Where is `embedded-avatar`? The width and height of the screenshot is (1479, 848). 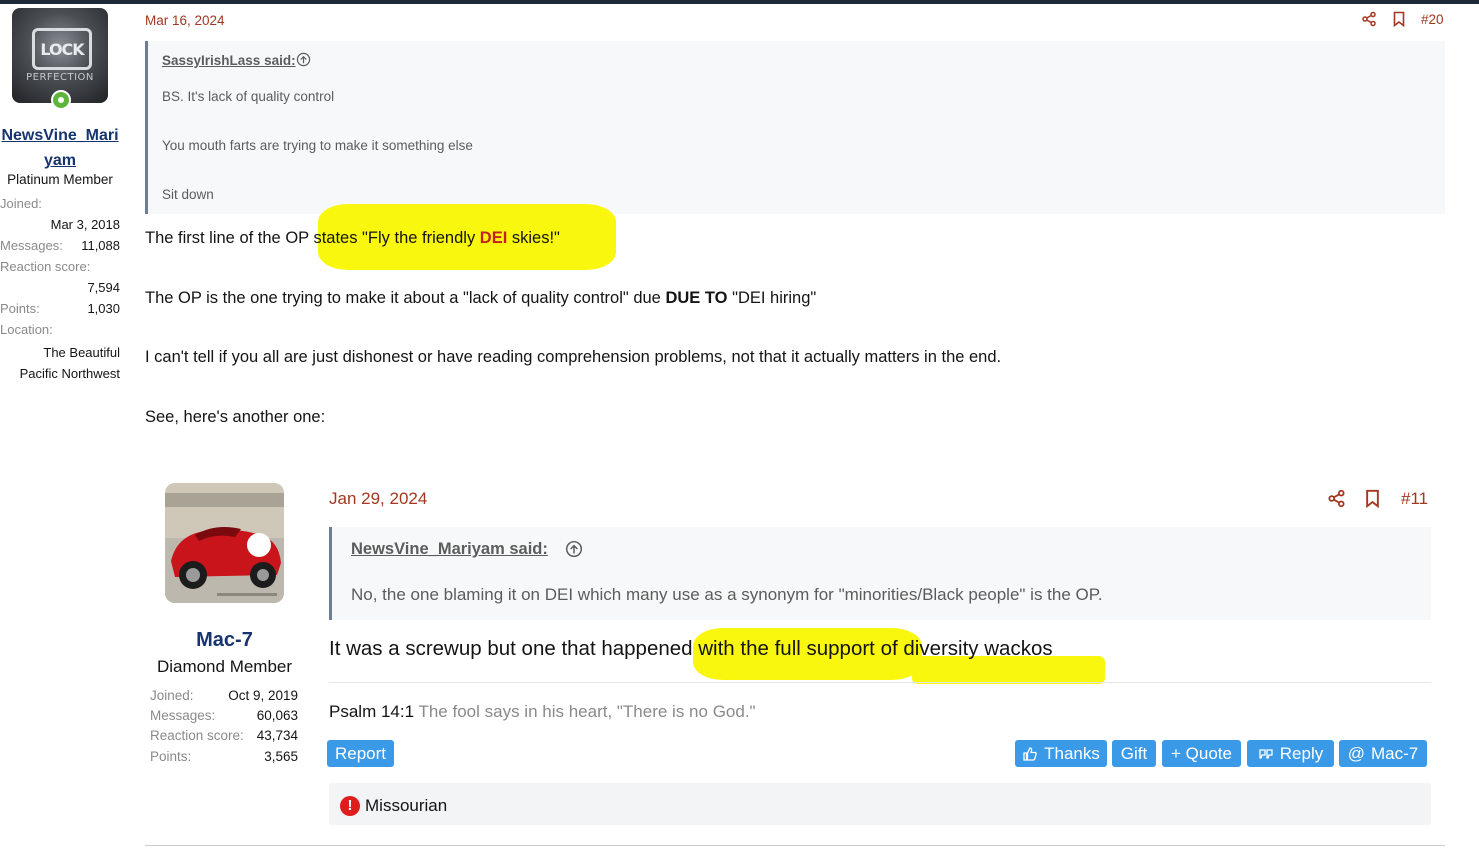
embedded-avatar is located at coordinates (224, 543).